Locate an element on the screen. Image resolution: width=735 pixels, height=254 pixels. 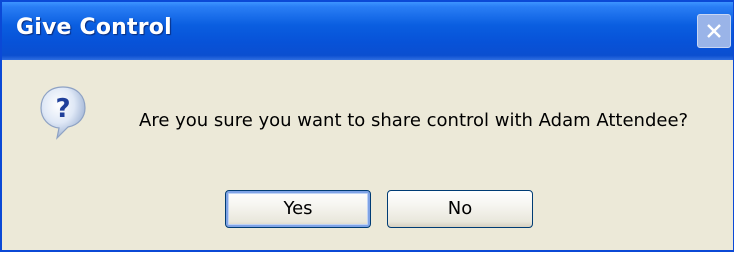
close-icon is located at coordinates (714, 31).